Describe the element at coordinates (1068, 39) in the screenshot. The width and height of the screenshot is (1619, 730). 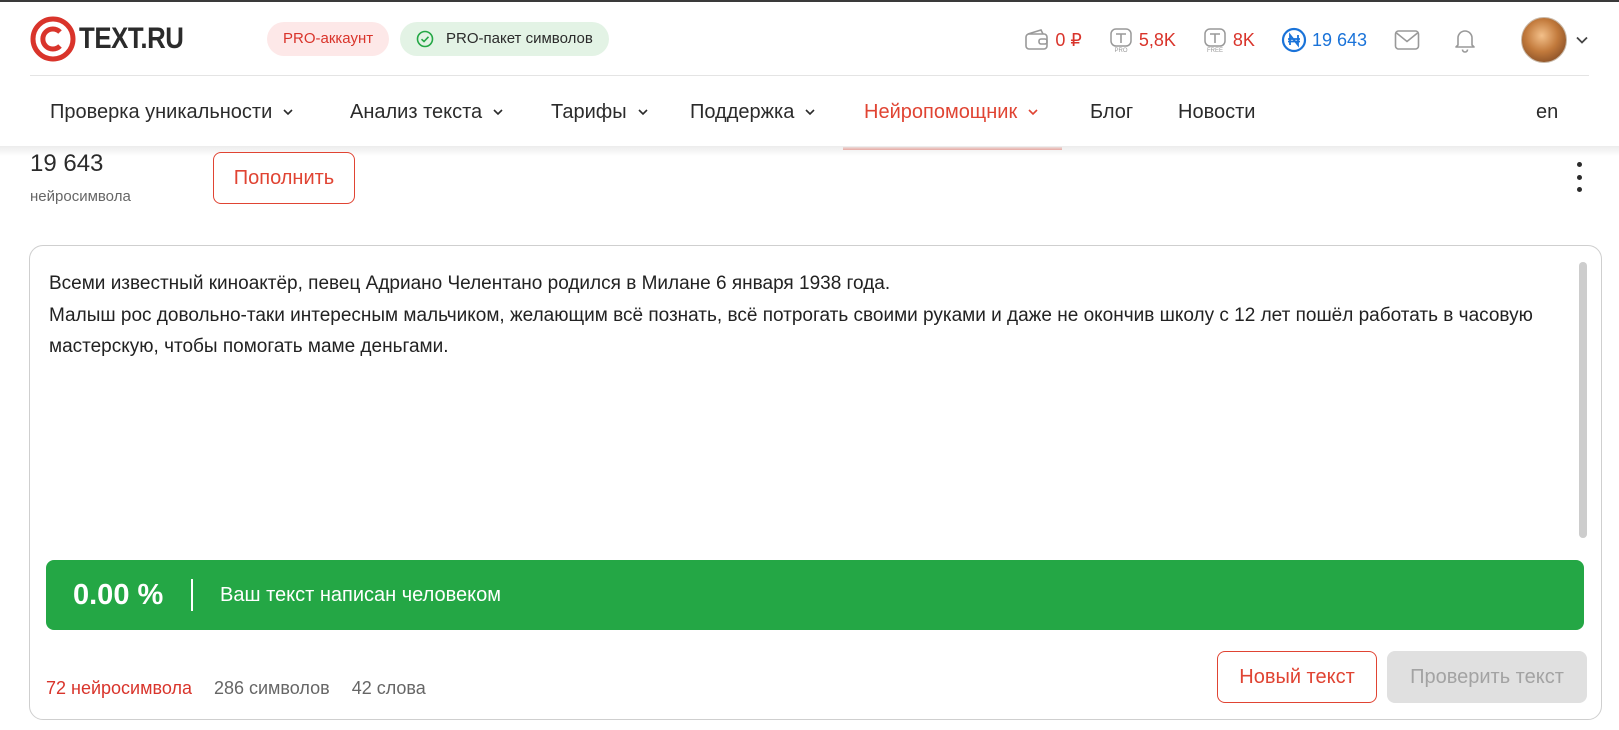
I see `wallet-value: 0 ₽` at that location.